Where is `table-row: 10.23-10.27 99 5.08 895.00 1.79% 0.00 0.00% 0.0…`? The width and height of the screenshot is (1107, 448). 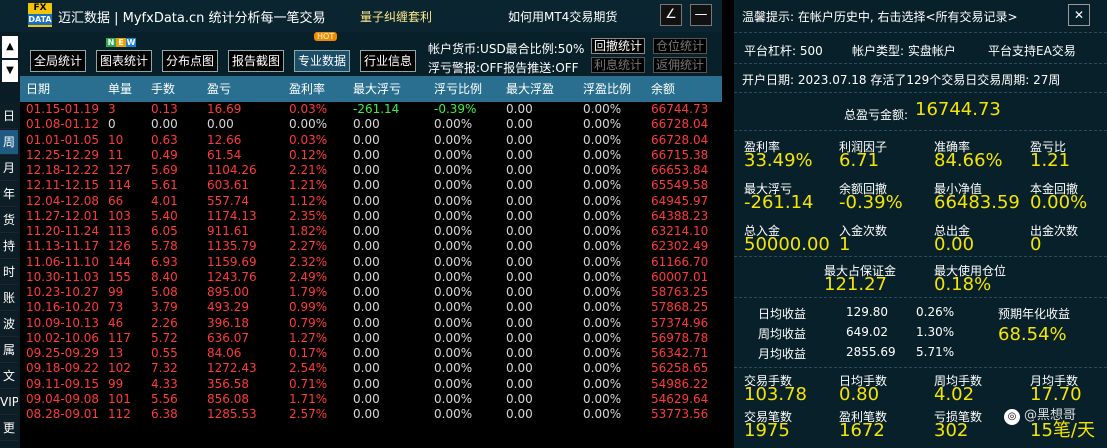
table-row: 10.23-10.27 99 5.08 895.00 1.79% 0.00 0.00% 0.0… is located at coordinates (371, 292).